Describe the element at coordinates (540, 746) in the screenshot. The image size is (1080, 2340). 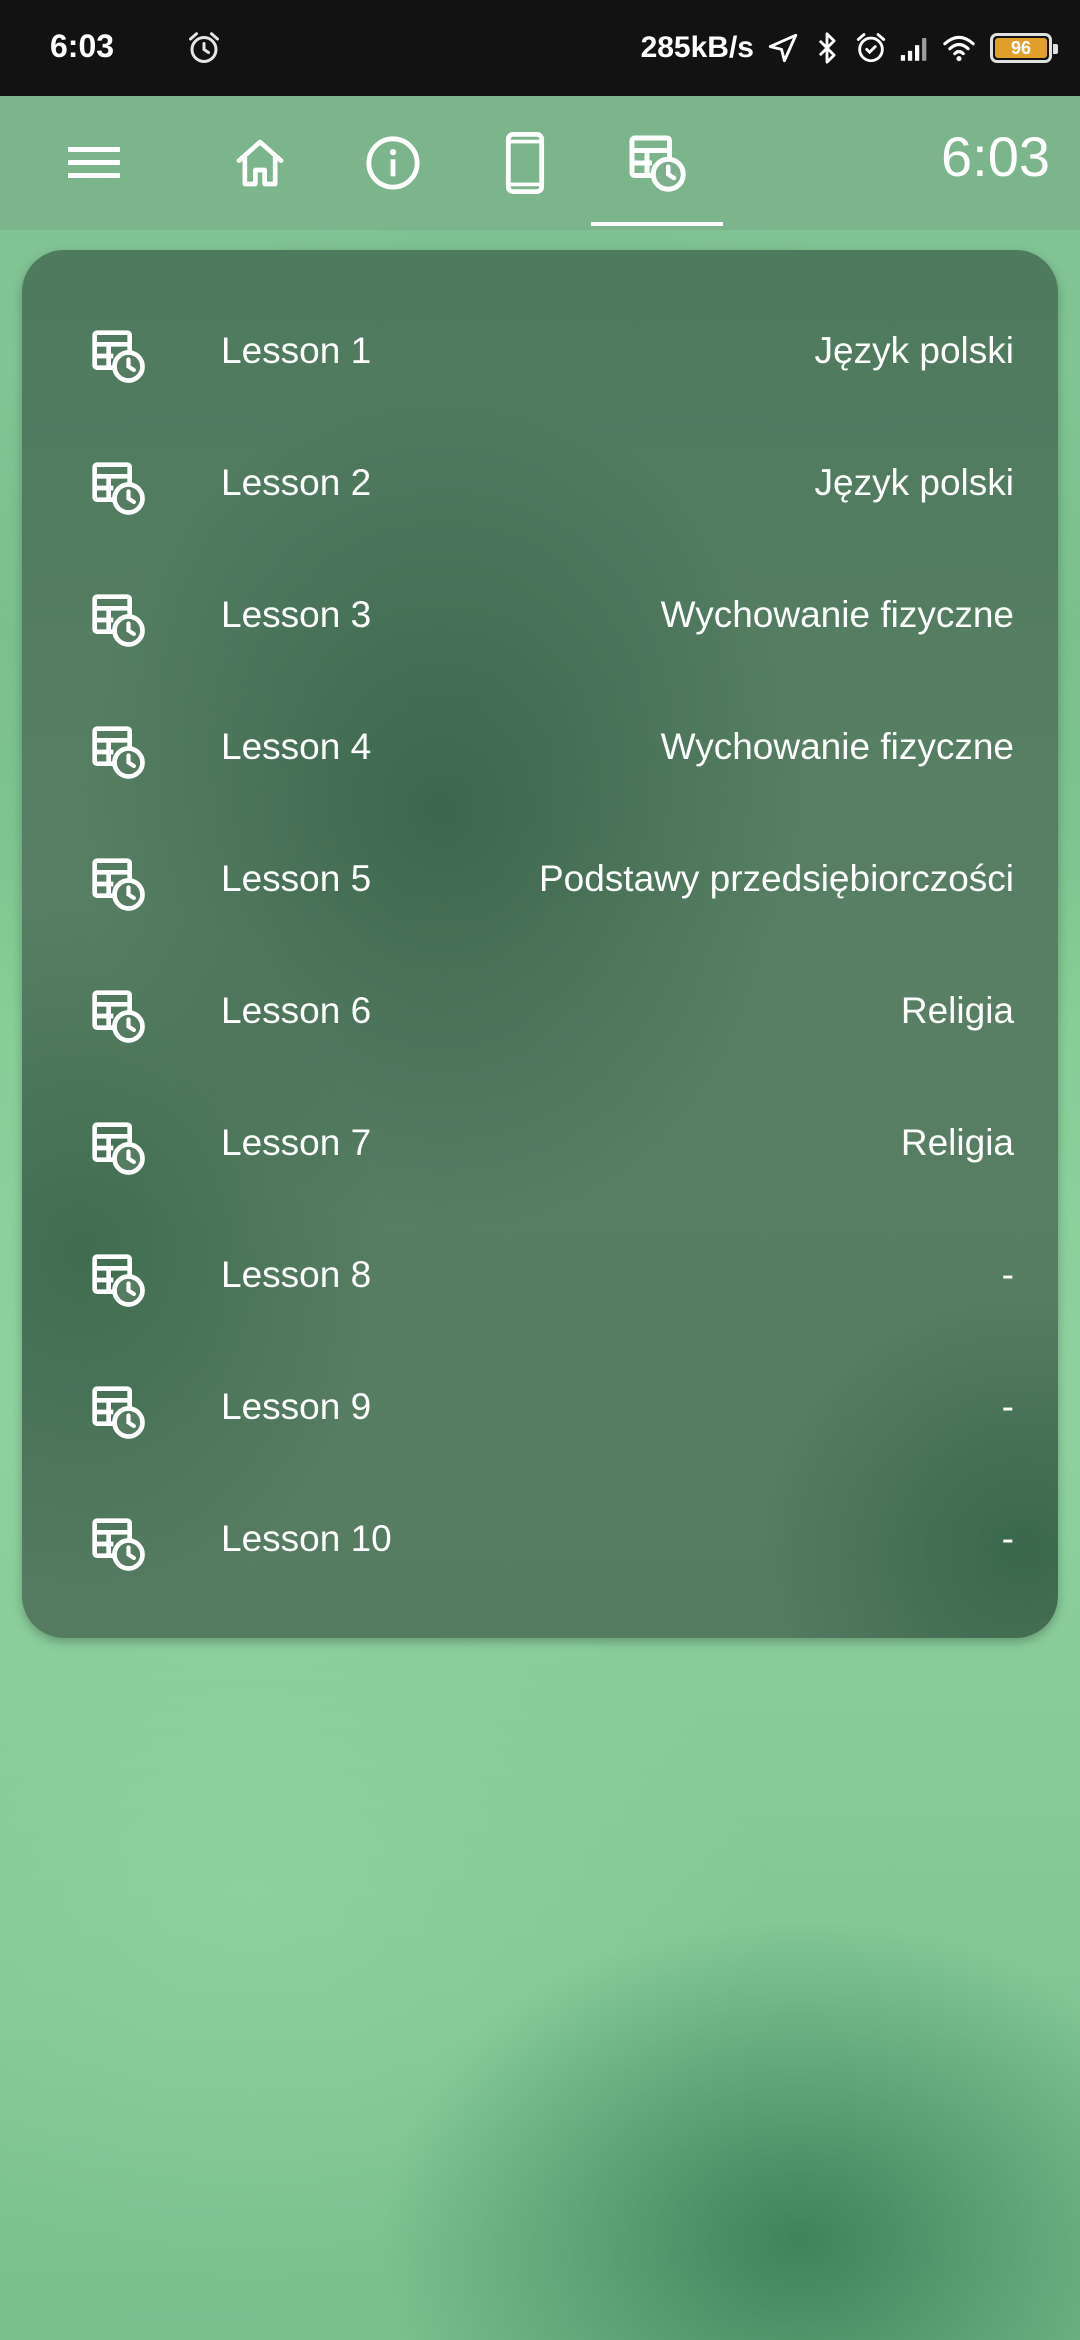
I see `lesson-row: Lesson 4 Wychowanie fizyczne` at that location.